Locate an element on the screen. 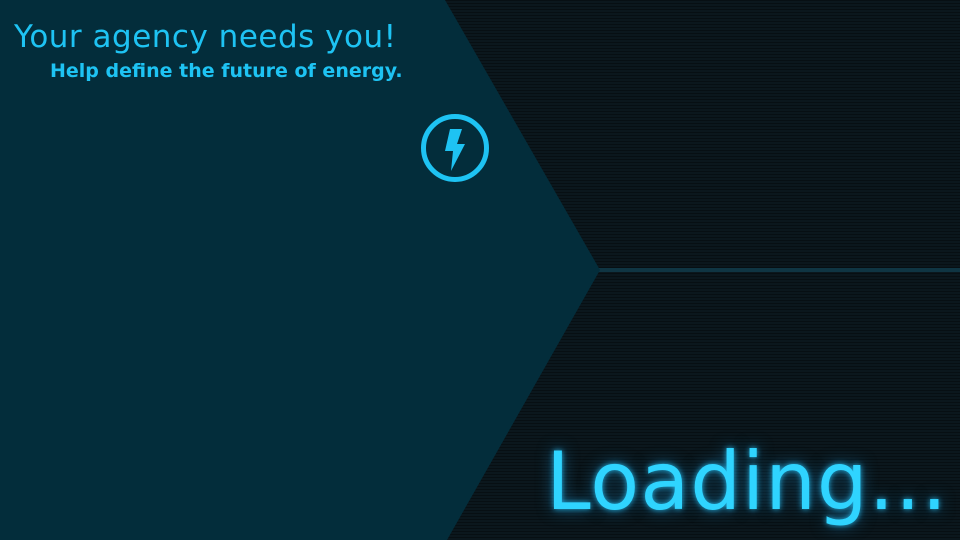  subheadline: Help define the future of energy. is located at coordinates (226, 71).